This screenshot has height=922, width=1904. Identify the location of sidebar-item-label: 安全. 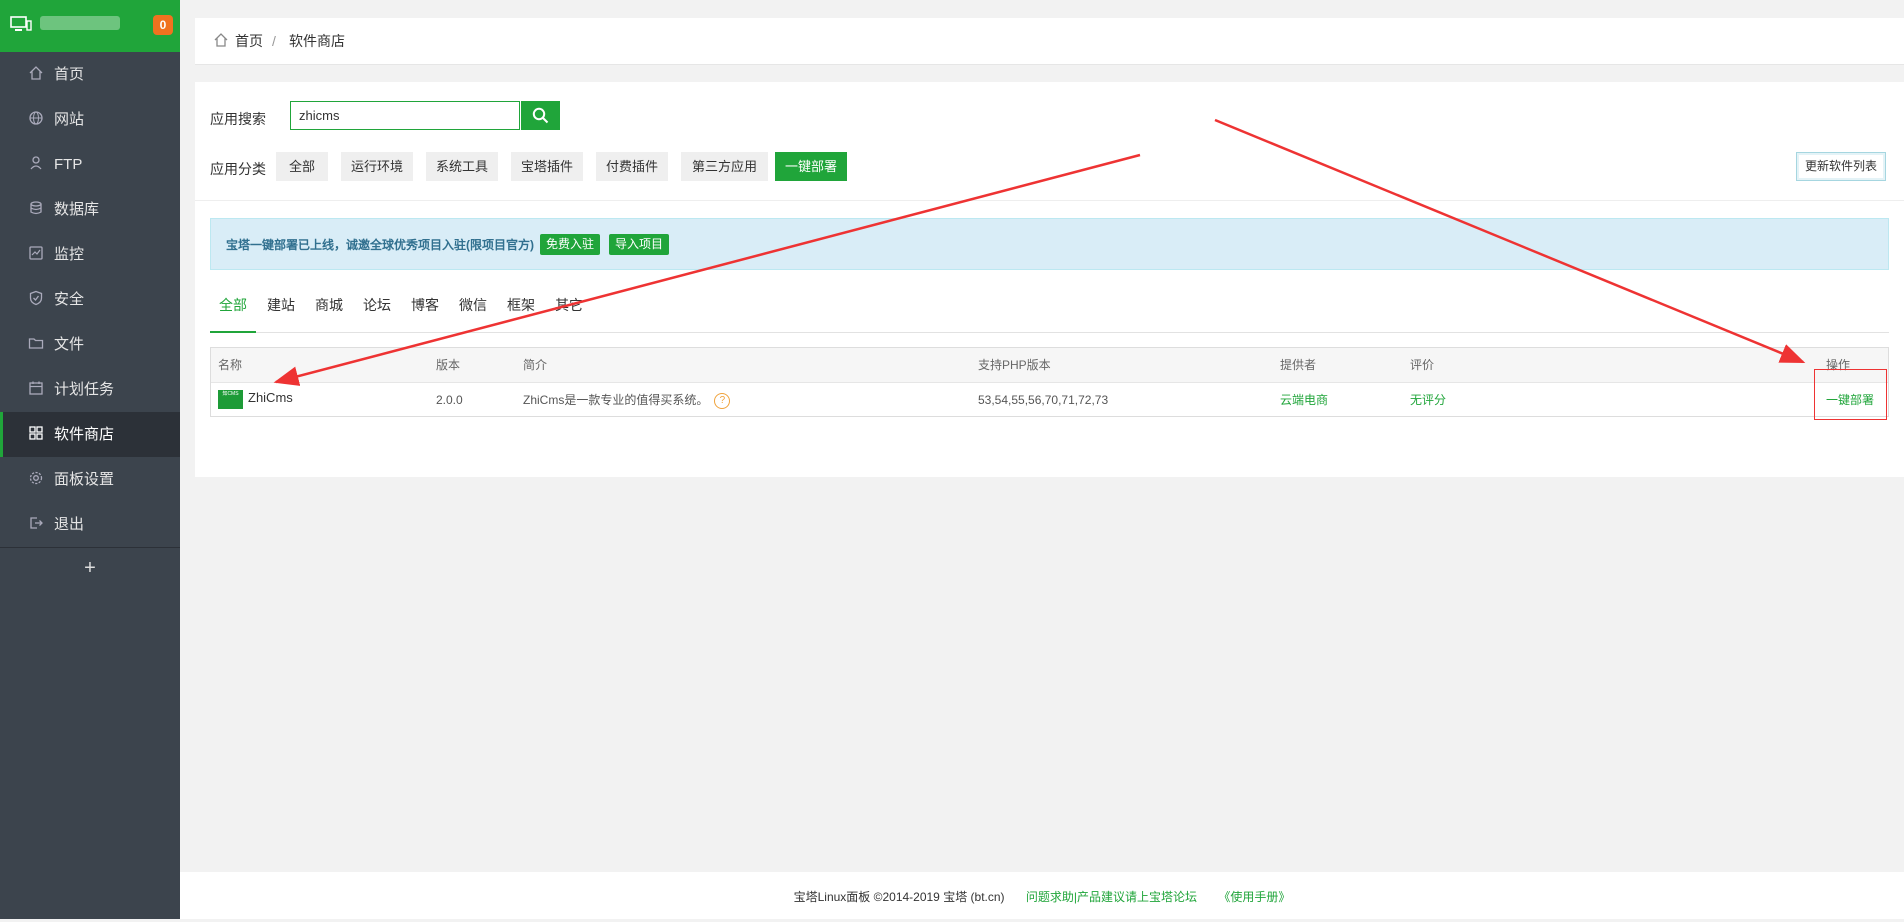
(69, 299).